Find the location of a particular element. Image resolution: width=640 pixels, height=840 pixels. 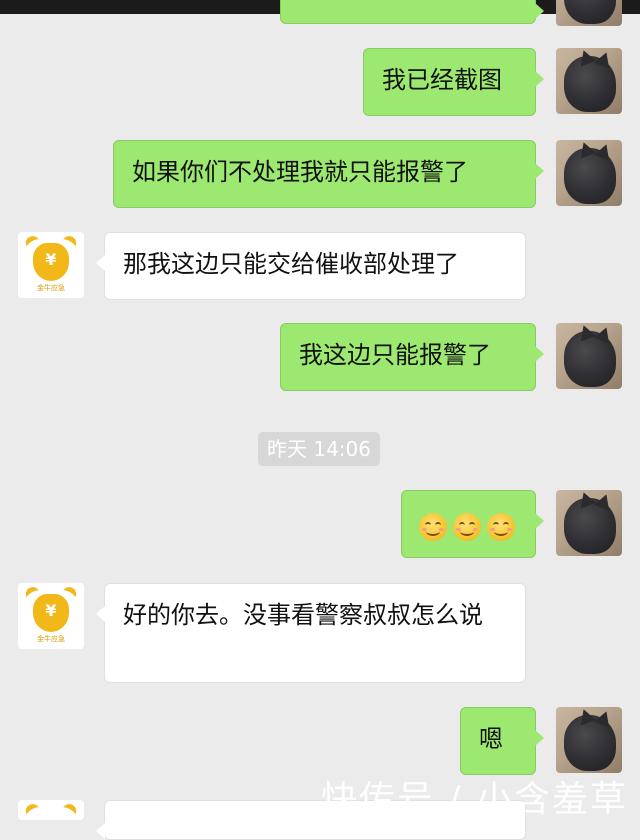

message-text: 我这边只能报警了 is located at coordinates (395, 355).